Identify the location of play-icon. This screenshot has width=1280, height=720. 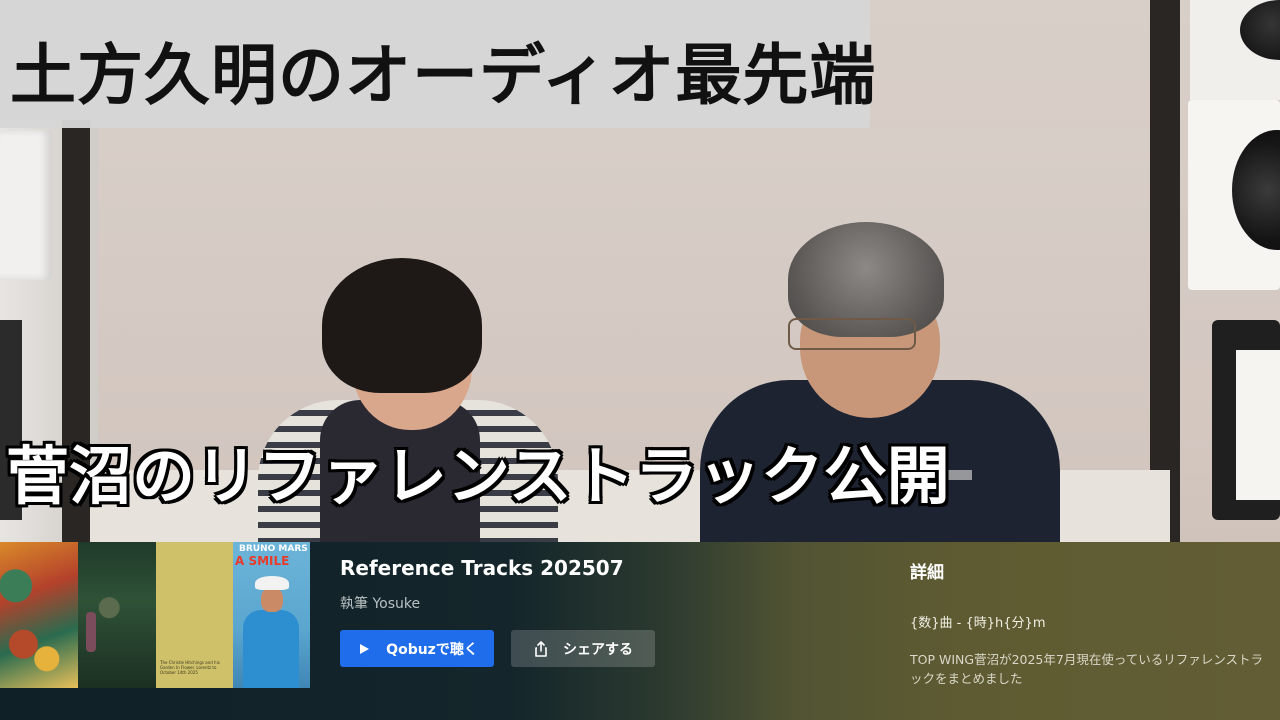
(364, 649).